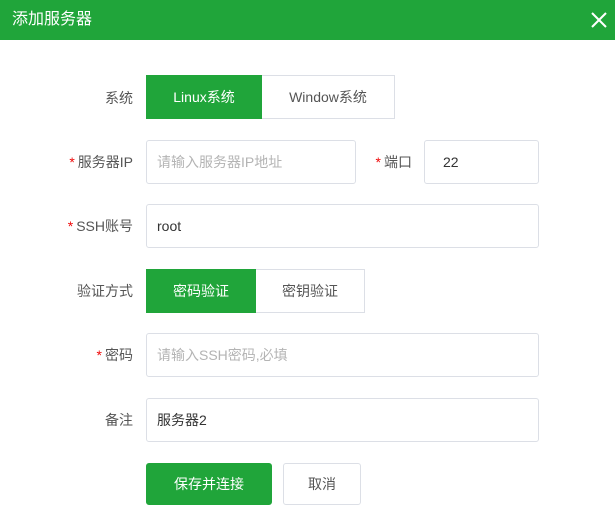  What do you see at coordinates (209, 484) in the screenshot?
I see `save-and-connect-button: 保存并连接` at bounding box center [209, 484].